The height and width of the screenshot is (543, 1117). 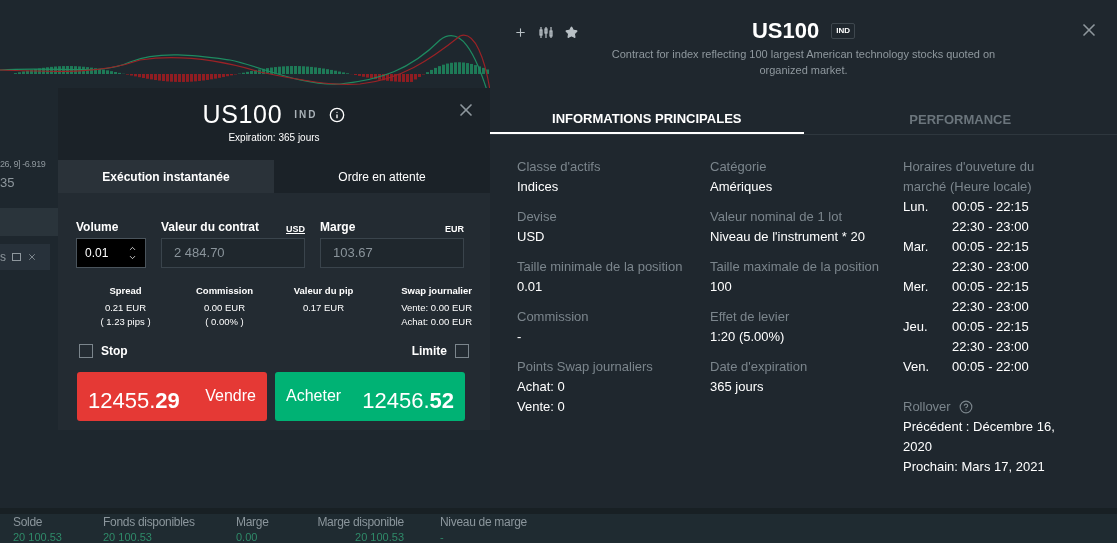 I want to click on account-value: -, so click(x=442, y=536).